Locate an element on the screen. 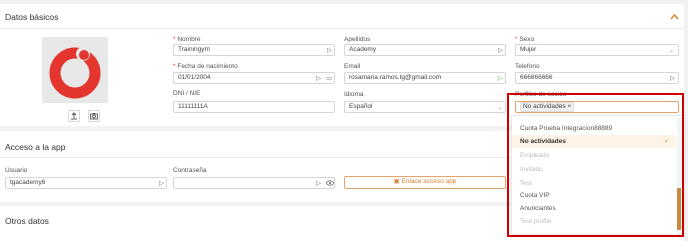  calendar-icon: ▭ is located at coordinates (329, 79).